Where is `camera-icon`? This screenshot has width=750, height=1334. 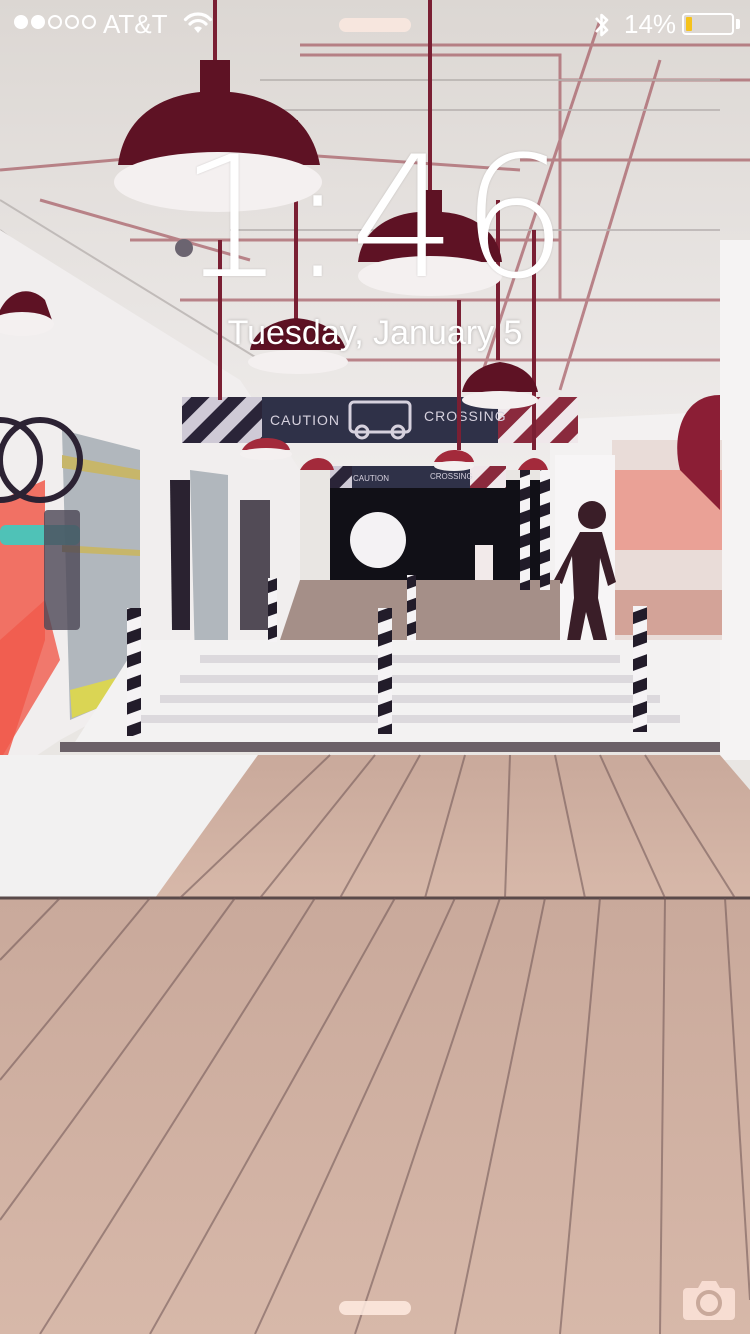 camera-icon is located at coordinates (709, 1299).